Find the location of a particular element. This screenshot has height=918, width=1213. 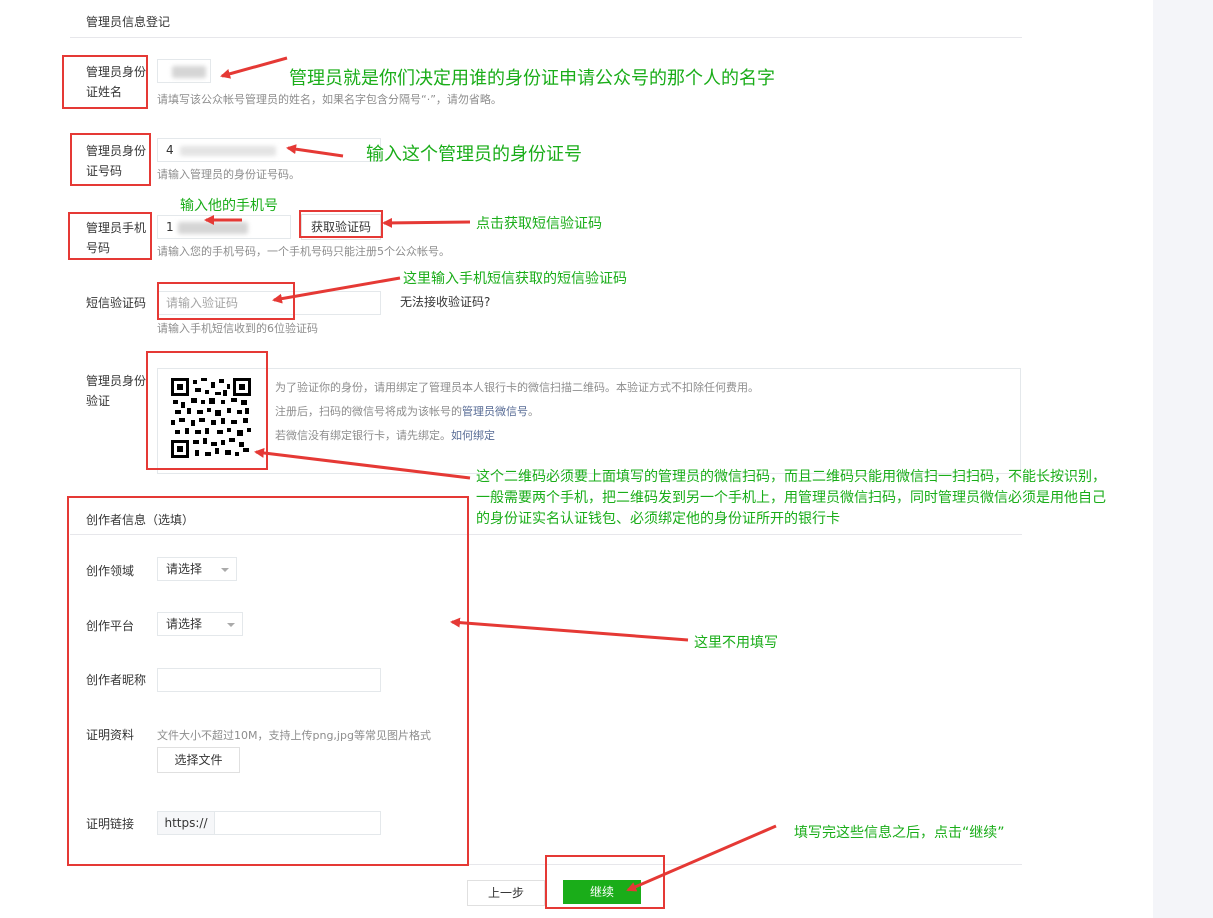

annotation-optional: 这里不用填写 is located at coordinates (736, 643).